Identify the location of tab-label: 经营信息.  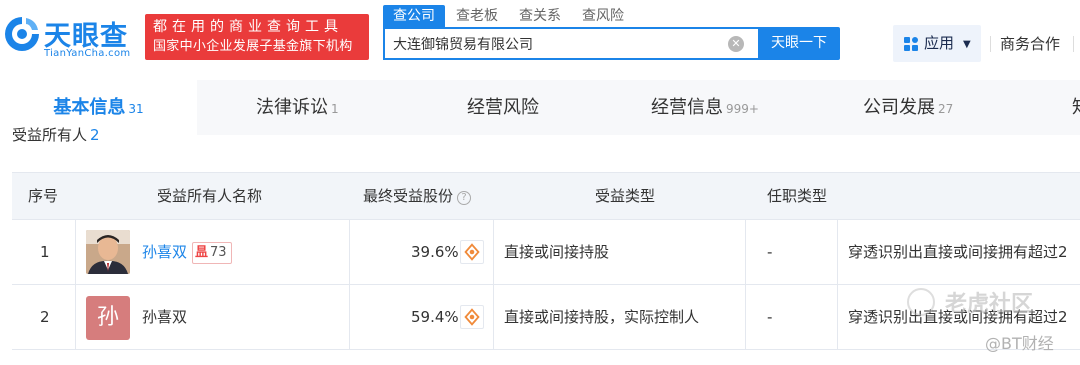
(687, 107).